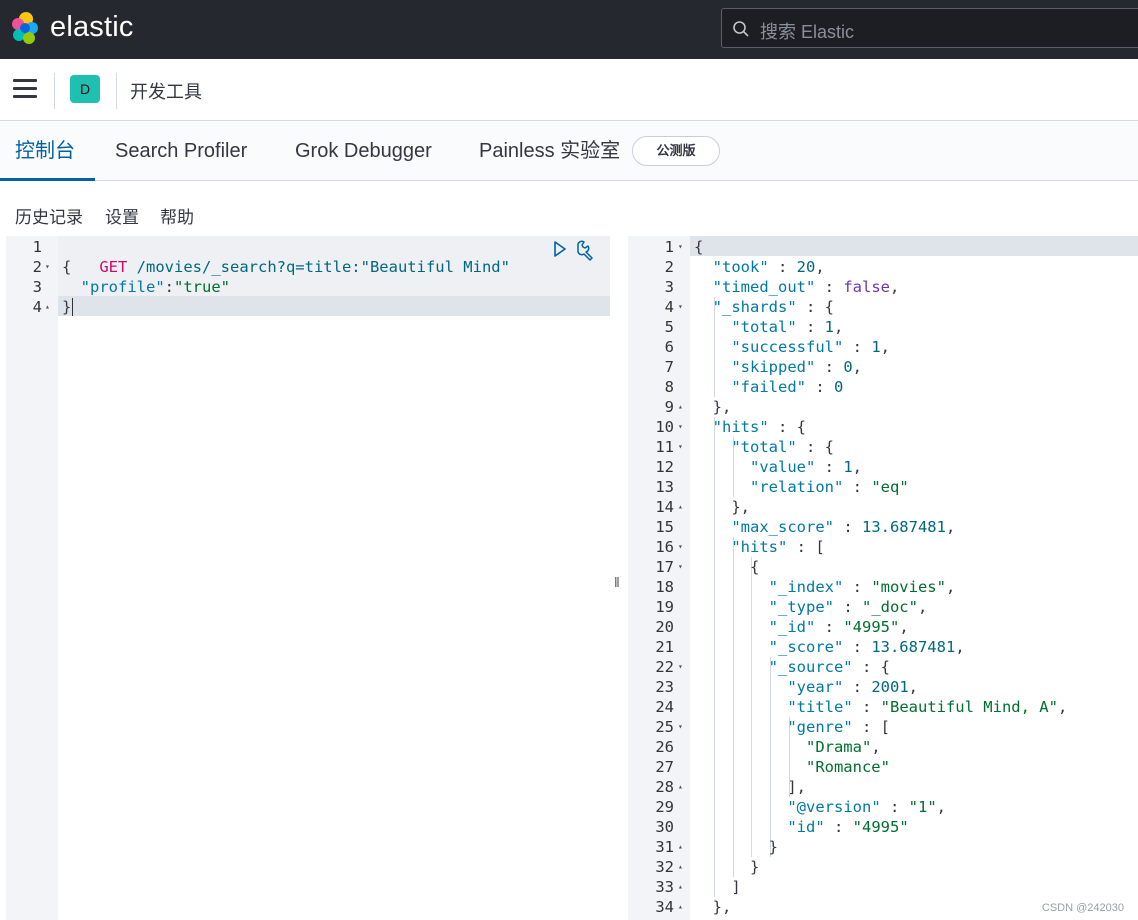 The height and width of the screenshot is (920, 1138). What do you see at coordinates (585, 250) in the screenshot?
I see `wrench-icon` at bounding box center [585, 250].